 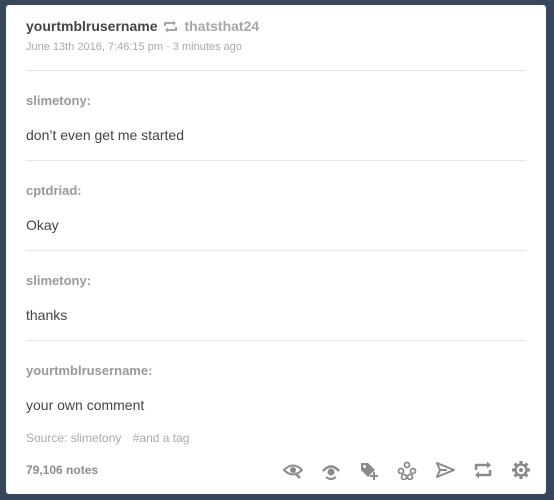 What do you see at coordinates (91, 26) in the screenshot?
I see `post-author: yourtmblrusername` at bounding box center [91, 26].